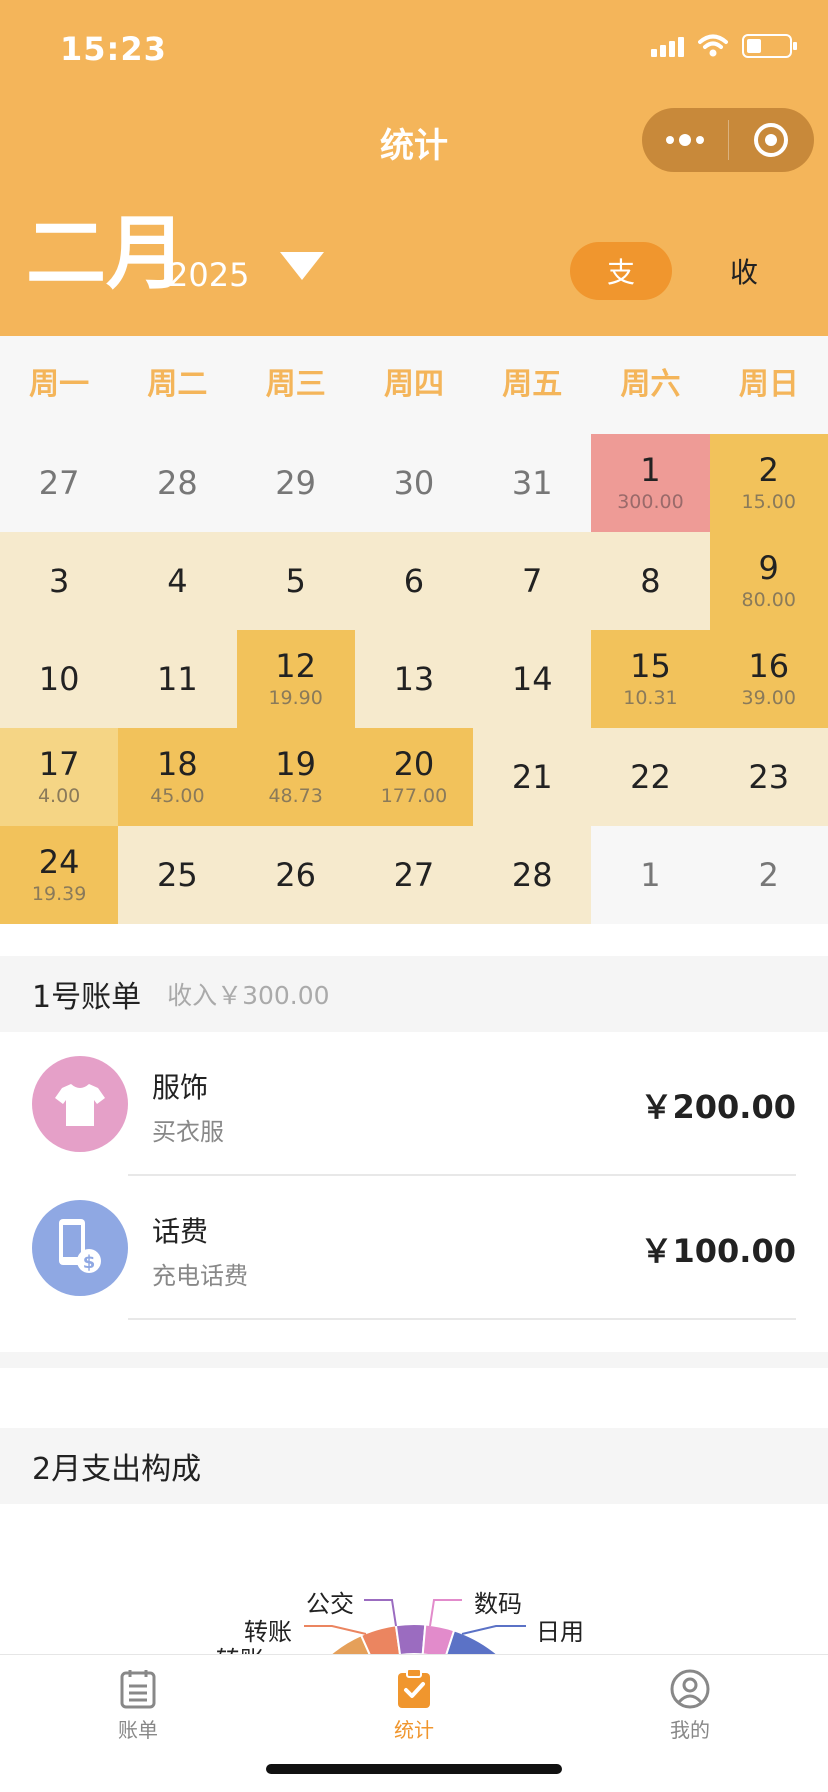  What do you see at coordinates (200, 1276) in the screenshot?
I see `bill-item-note: 充电话费` at bounding box center [200, 1276].